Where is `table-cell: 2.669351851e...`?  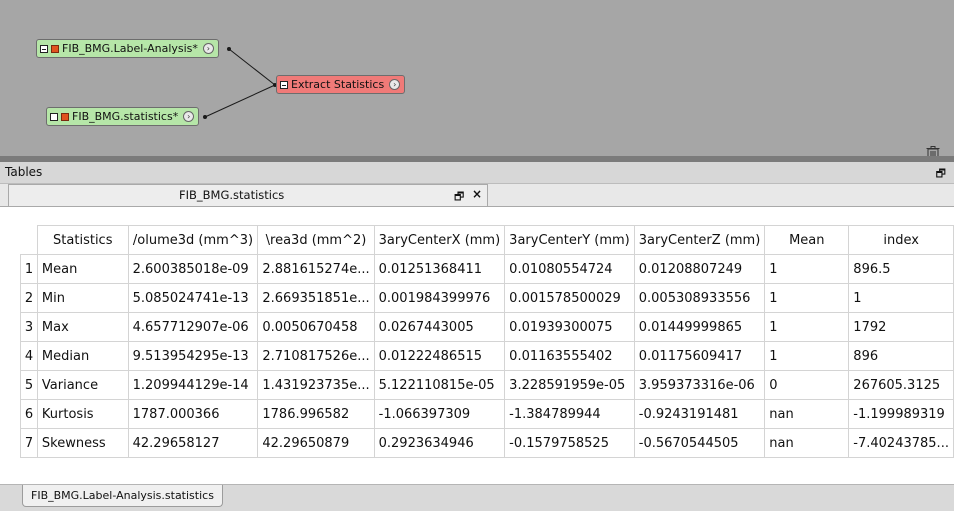 table-cell: 2.669351851e... is located at coordinates (316, 298).